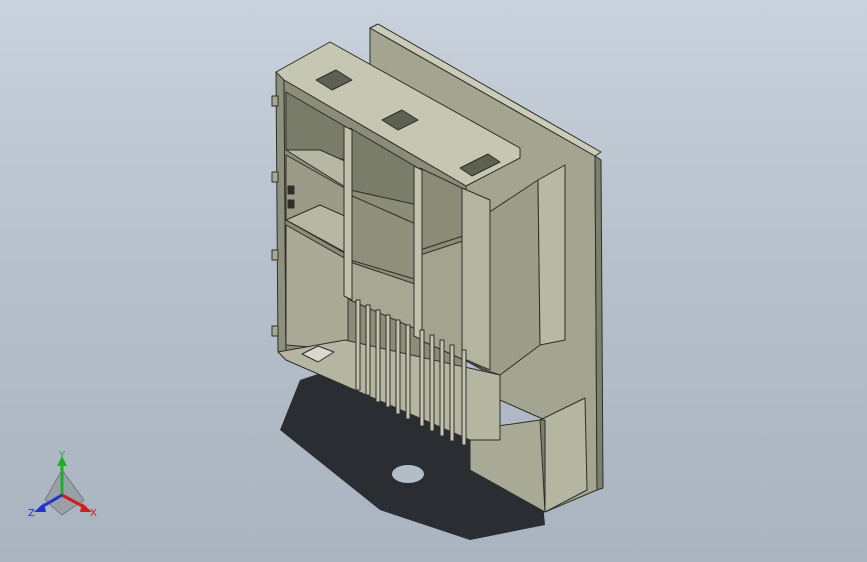  What do you see at coordinates (64, 492) in the screenshot?
I see `triad-base` at bounding box center [64, 492].